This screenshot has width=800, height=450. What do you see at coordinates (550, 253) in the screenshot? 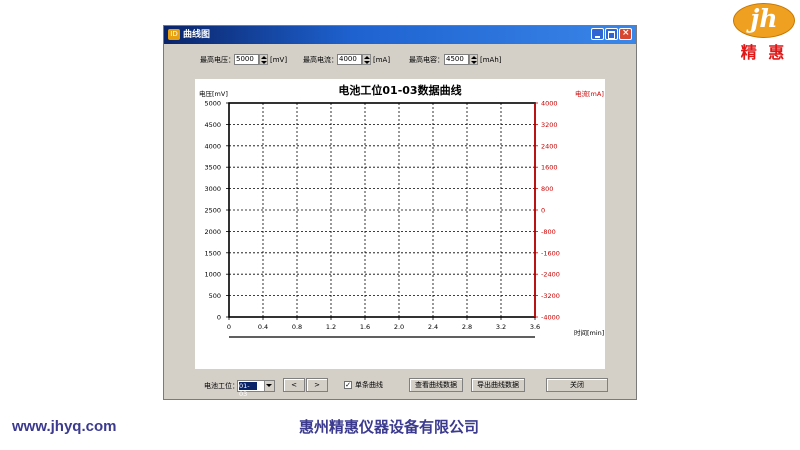
I see `y2-tick-label: -1600` at bounding box center [550, 253].